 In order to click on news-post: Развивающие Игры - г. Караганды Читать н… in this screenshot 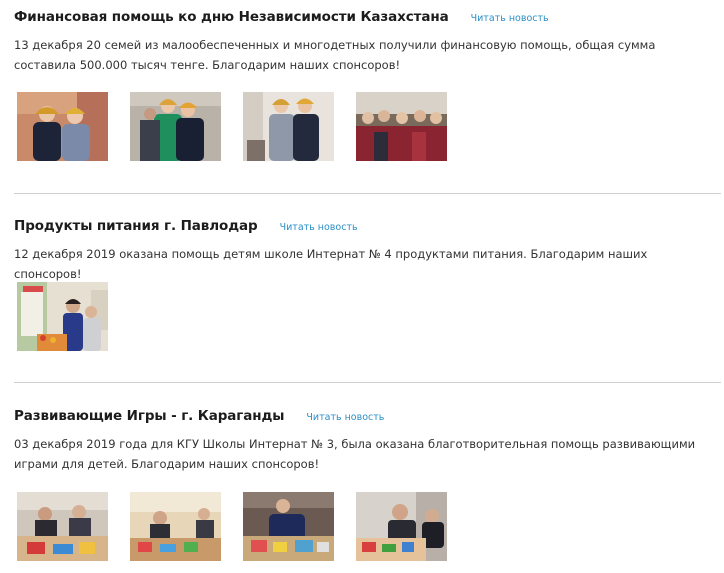, I will do `click(367, 441)`.